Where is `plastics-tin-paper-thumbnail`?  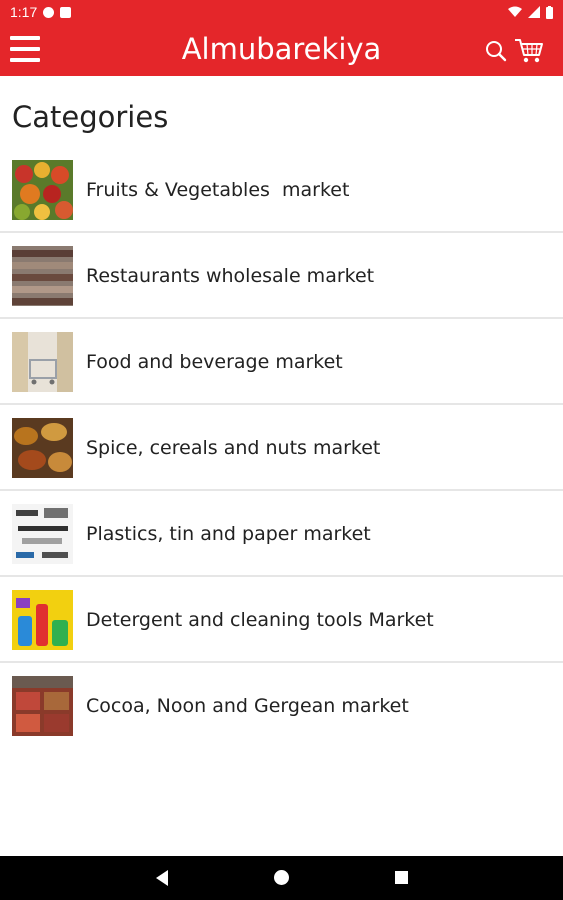
plastics-tin-paper-thumbnail is located at coordinates (42, 534).